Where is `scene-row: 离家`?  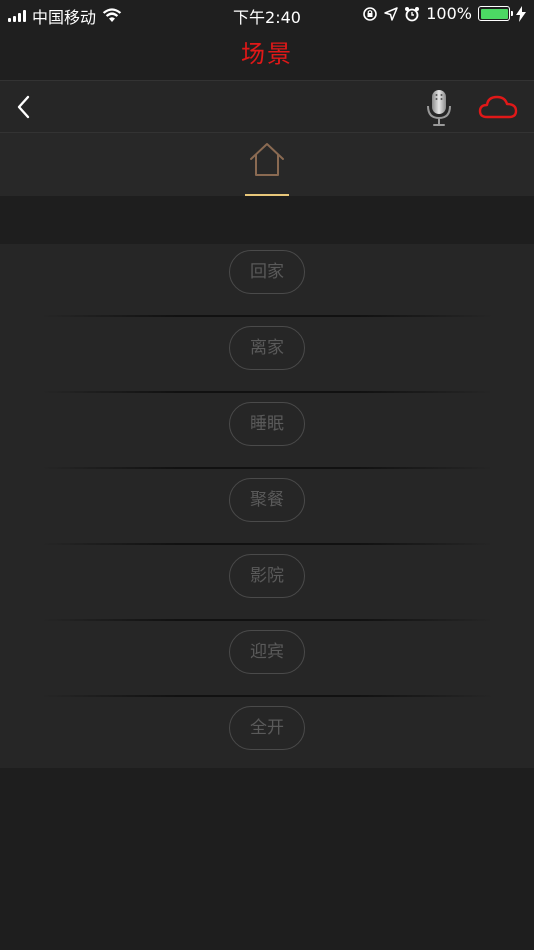 scene-row: 离家 is located at coordinates (267, 358).